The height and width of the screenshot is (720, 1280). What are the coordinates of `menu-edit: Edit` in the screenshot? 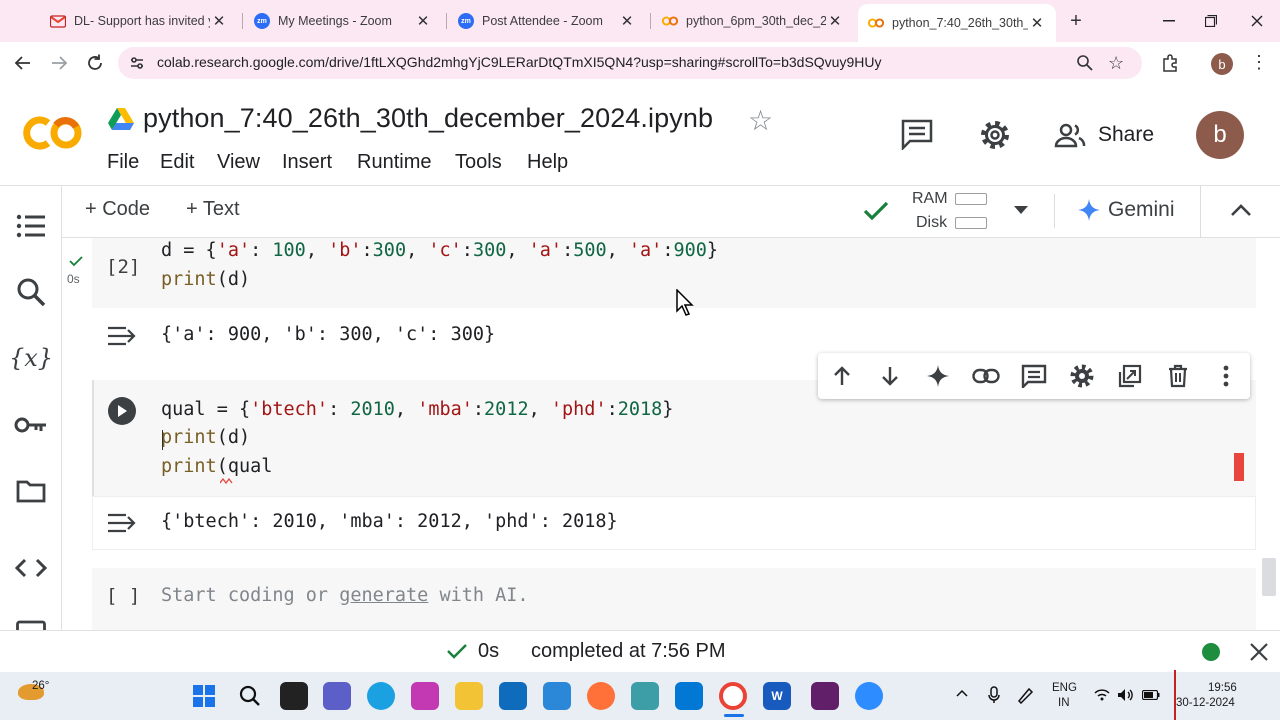 It's located at (177, 162).